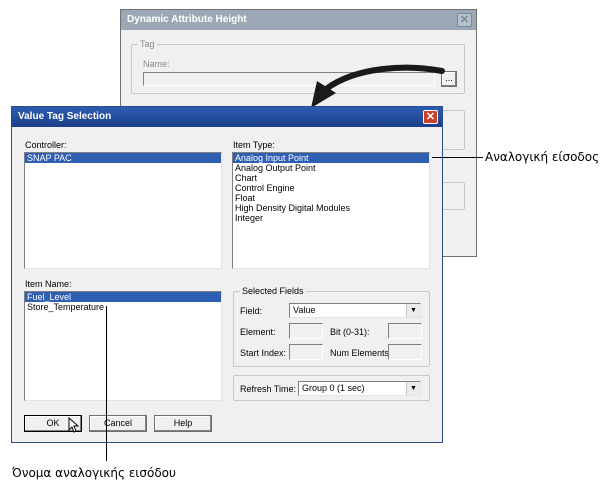 The height and width of the screenshot is (485, 607). I want to click on list-item: Float, so click(331, 198).